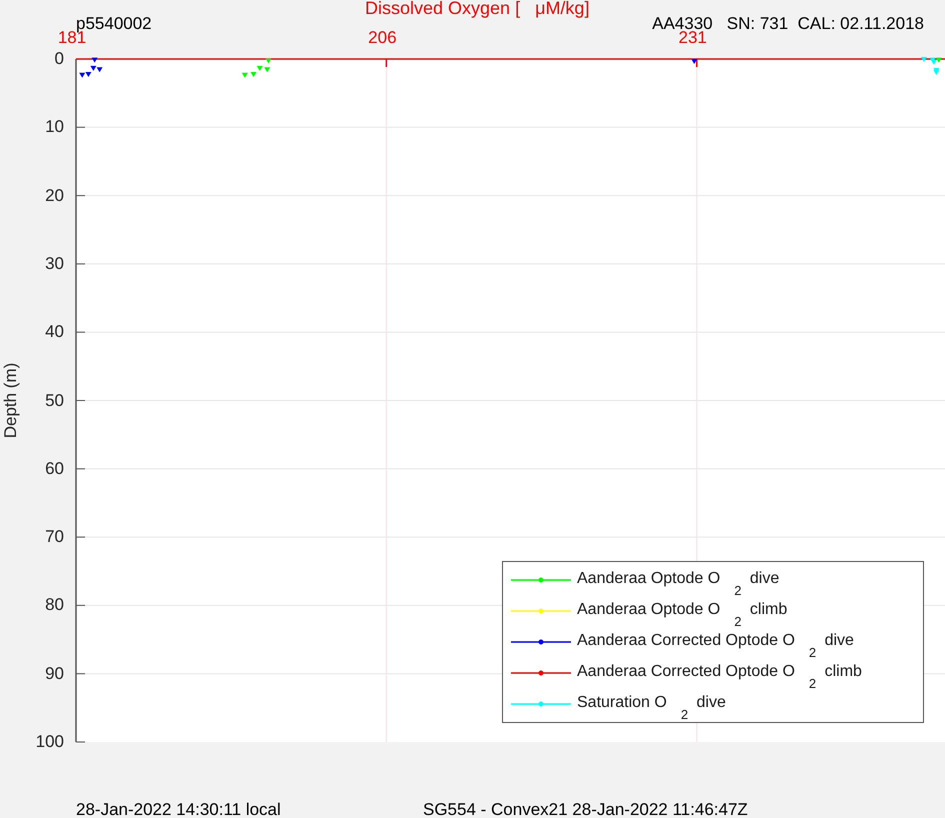  What do you see at coordinates (59, 59) in the screenshot?
I see `y-tick-label: 0` at bounding box center [59, 59].